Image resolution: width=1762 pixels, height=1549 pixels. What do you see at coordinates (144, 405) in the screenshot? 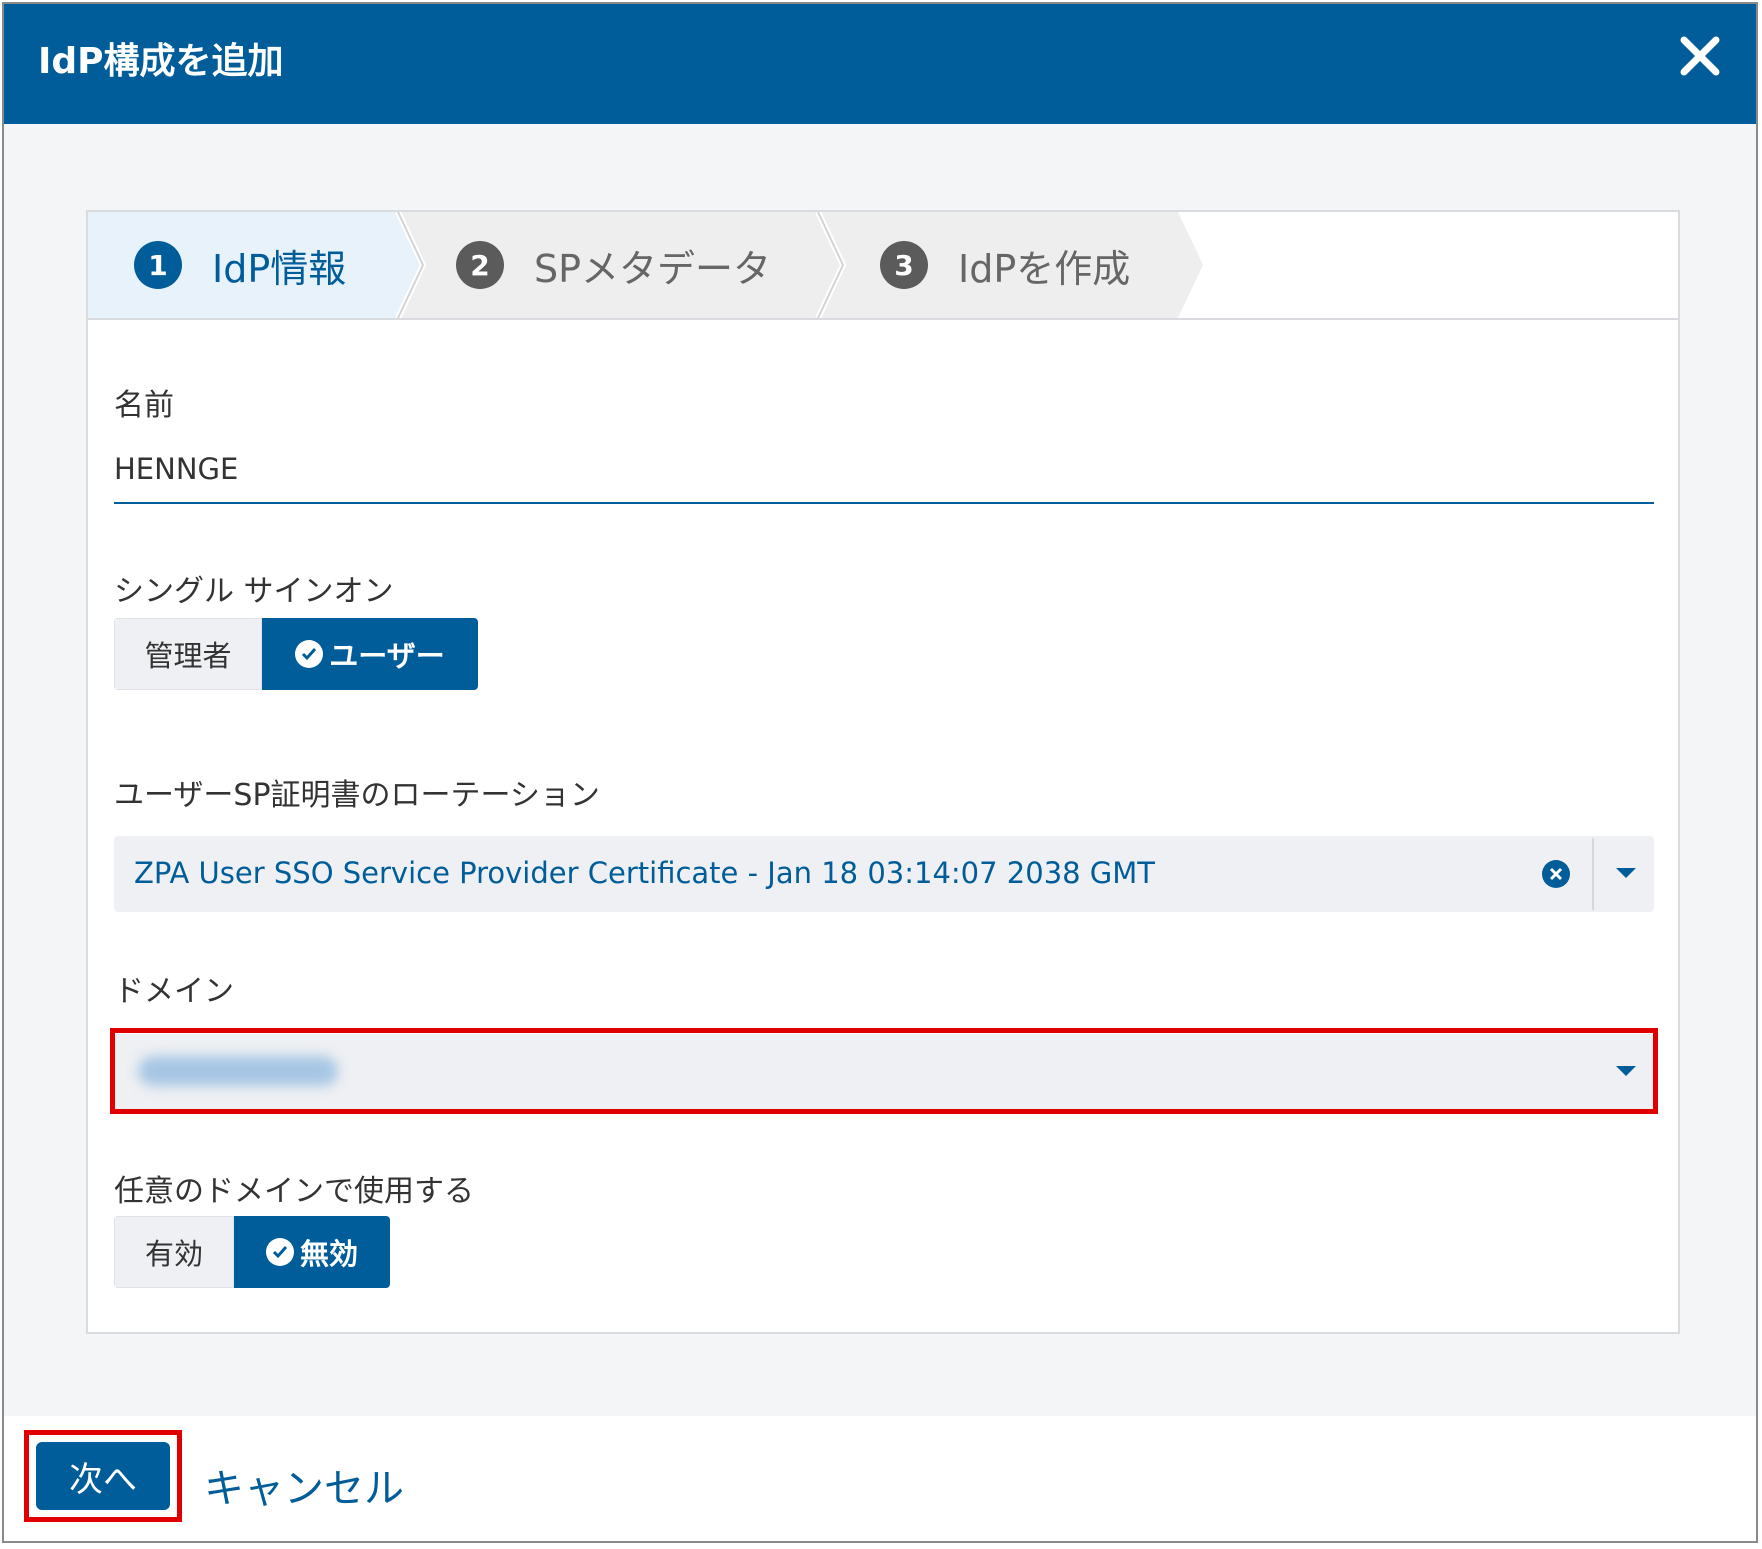
I see `name-label: 名前` at bounding box center [144, 405].